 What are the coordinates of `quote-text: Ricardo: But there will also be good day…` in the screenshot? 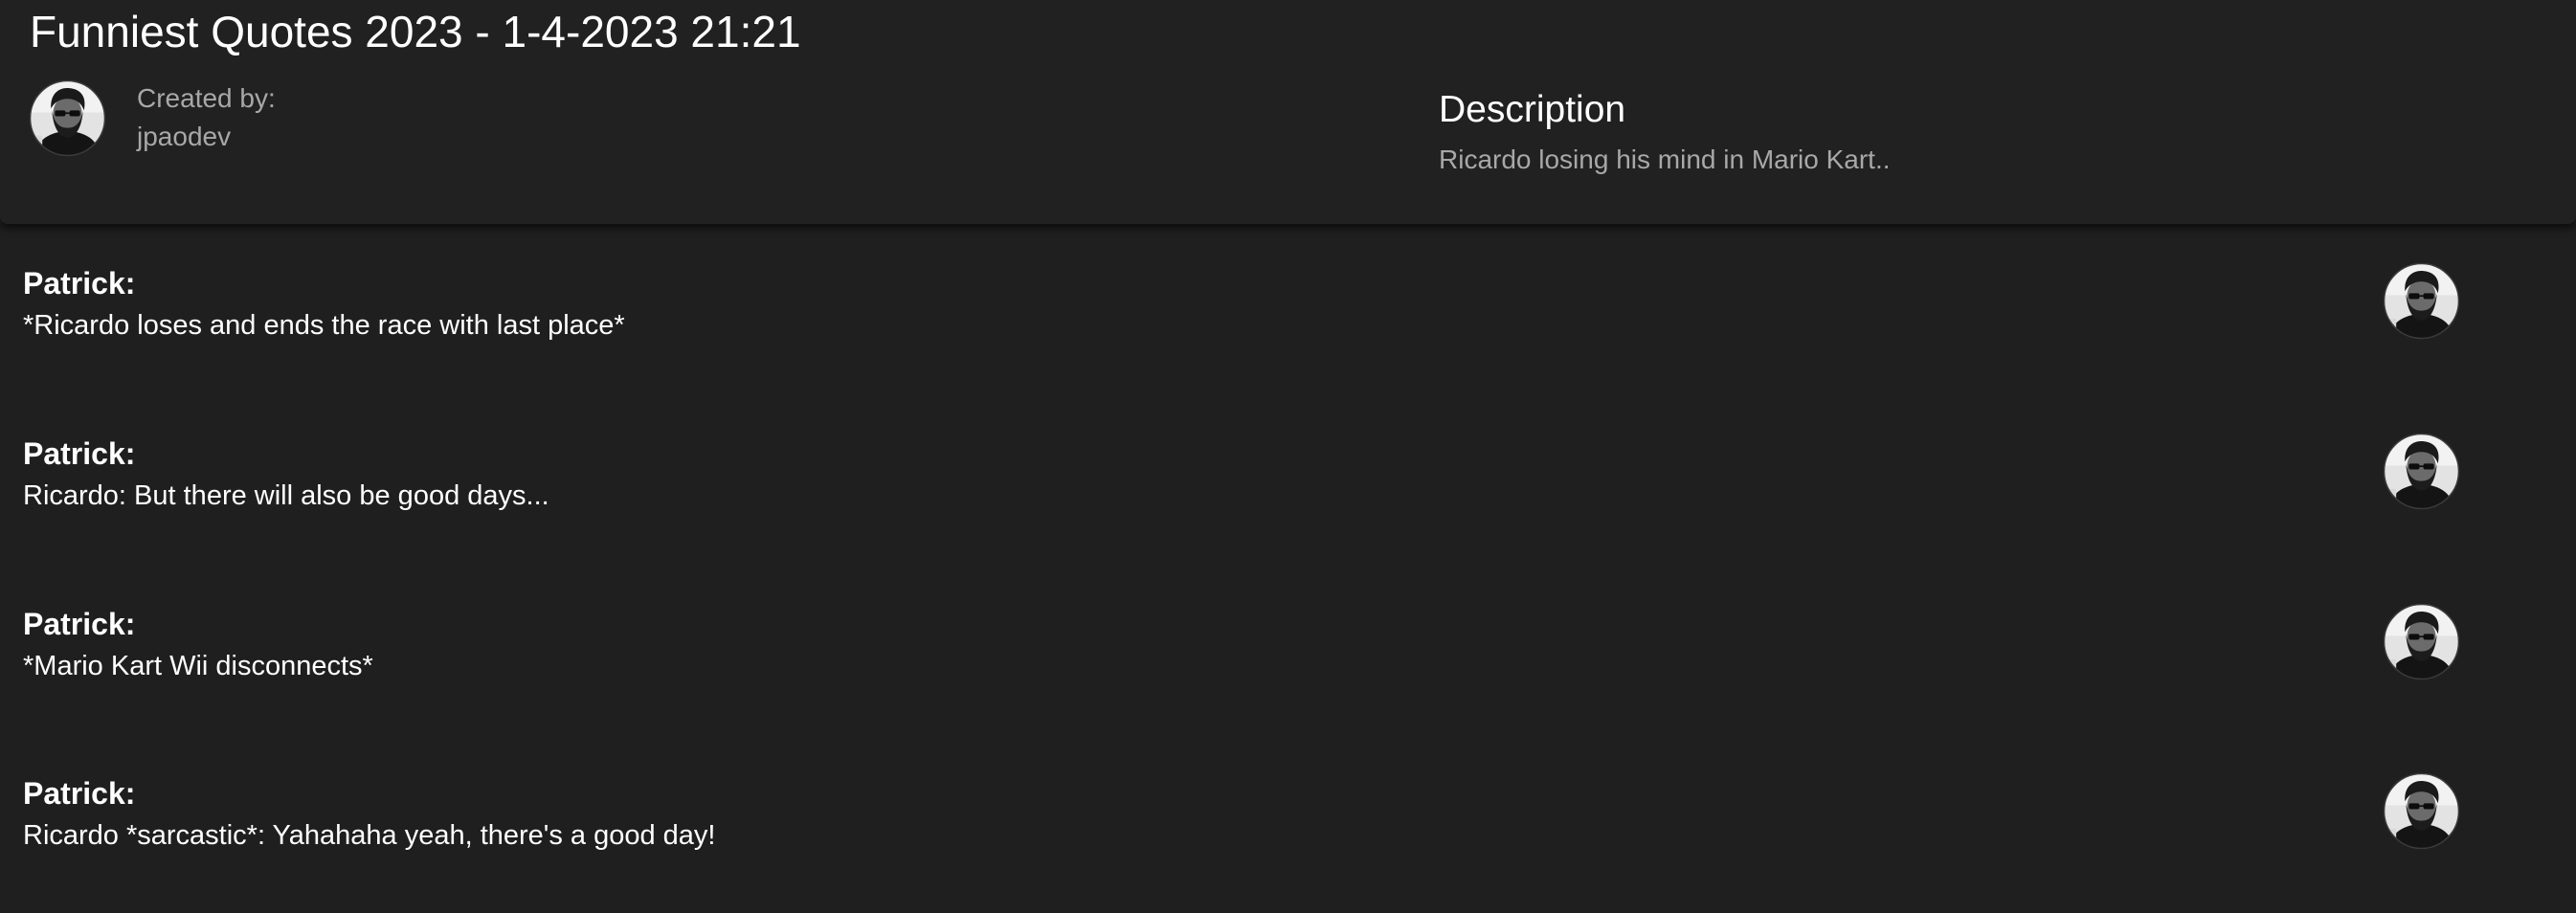 It's located at (286, 495).